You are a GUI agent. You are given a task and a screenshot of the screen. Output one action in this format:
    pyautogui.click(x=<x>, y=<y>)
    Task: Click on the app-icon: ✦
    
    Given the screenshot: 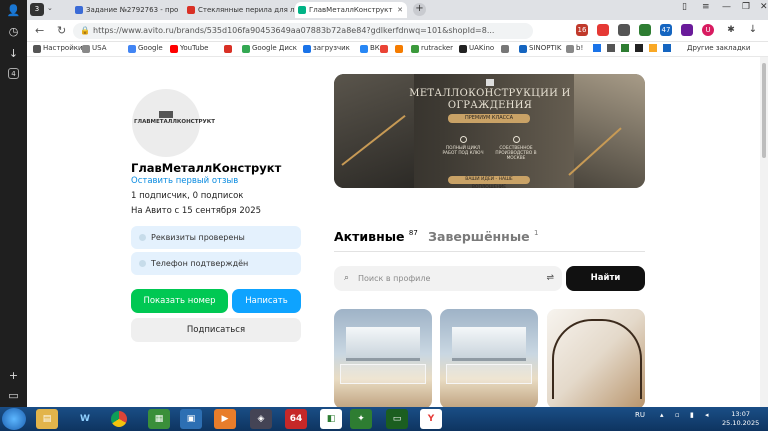 What is the action you would take?
    pyautogui.click(x=361, y=419)
    